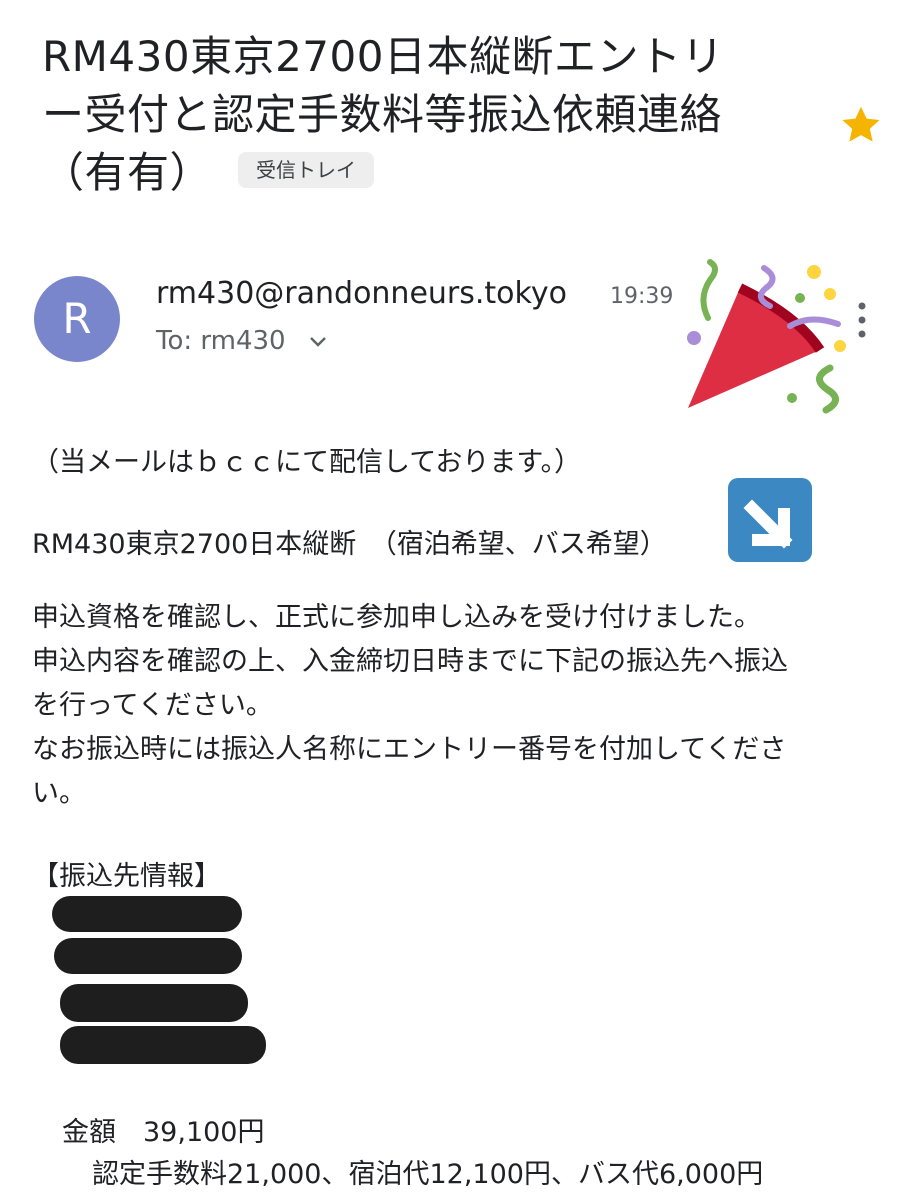 Image resolution: width=899 pixels, height=1200 pixels. I want to click on subject-suffix: （有有）, so click(127, 172).